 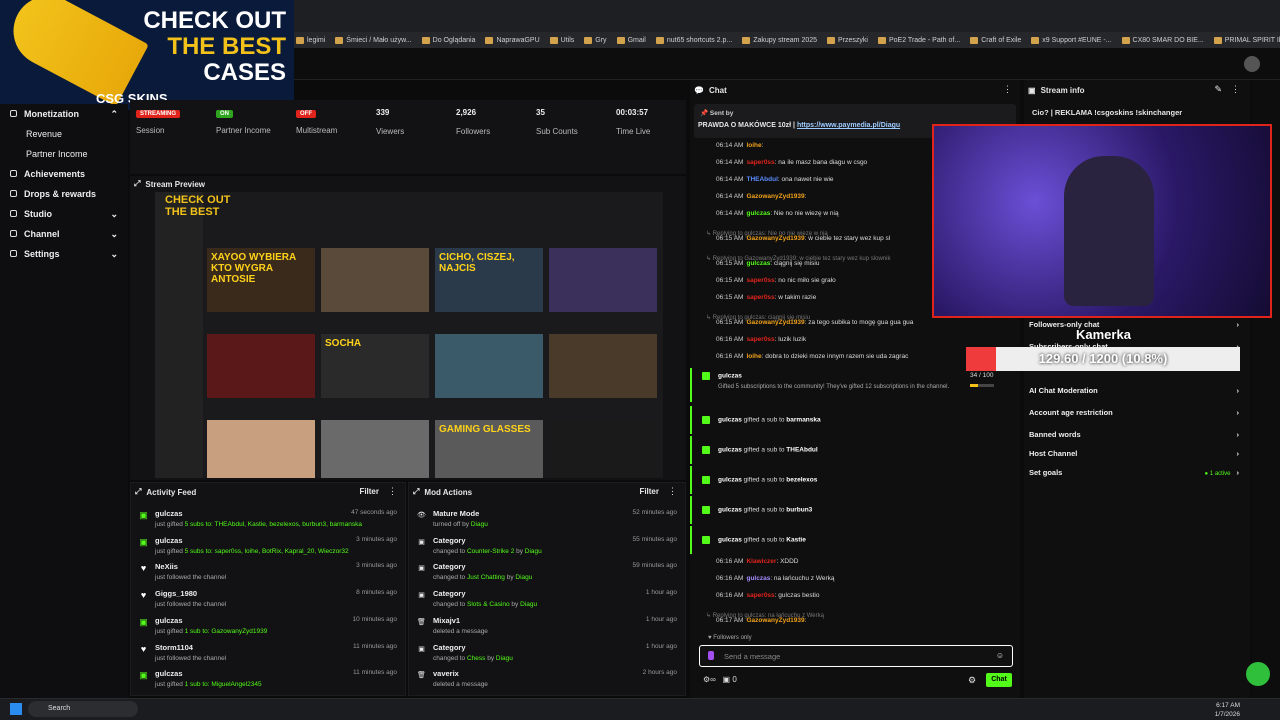 I want to click on gift-to: Kastie, so click(x=796, y=540).